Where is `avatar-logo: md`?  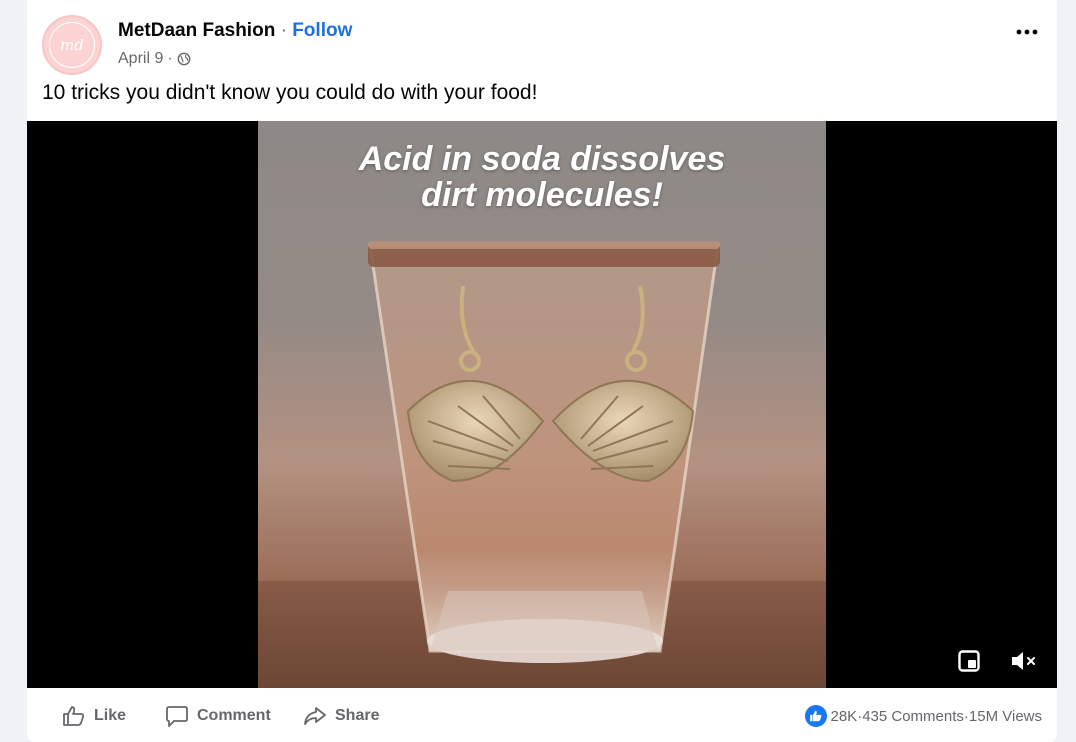
avatar-logo: md is located at coordinates (72, 45).